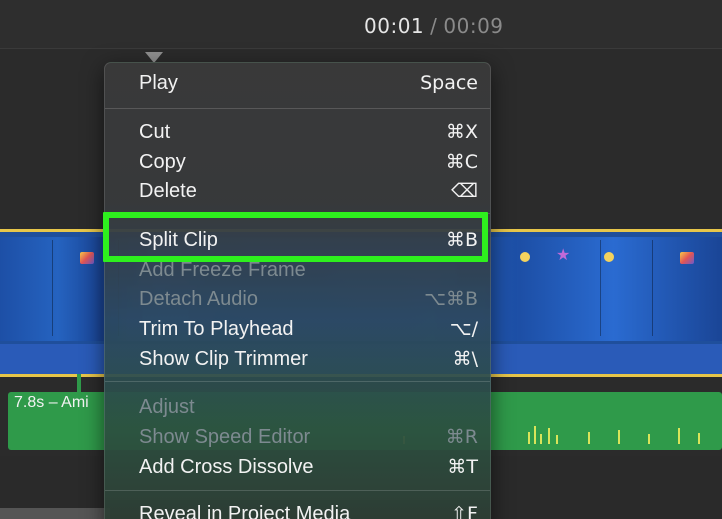 This screenshot has width=722, height=519. I want to click on menu-item-shortcut: ⌘\, so click(465, 359).